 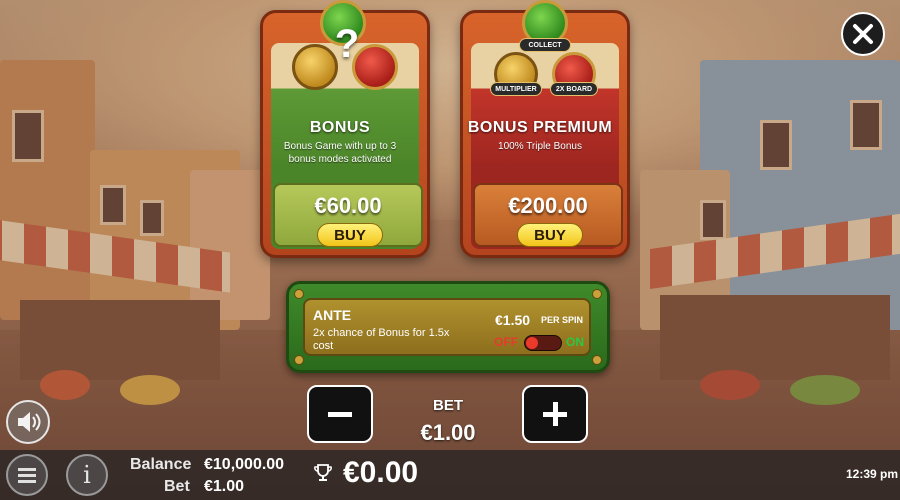 I want to click on minus-icon, so click(x=340, y=414).